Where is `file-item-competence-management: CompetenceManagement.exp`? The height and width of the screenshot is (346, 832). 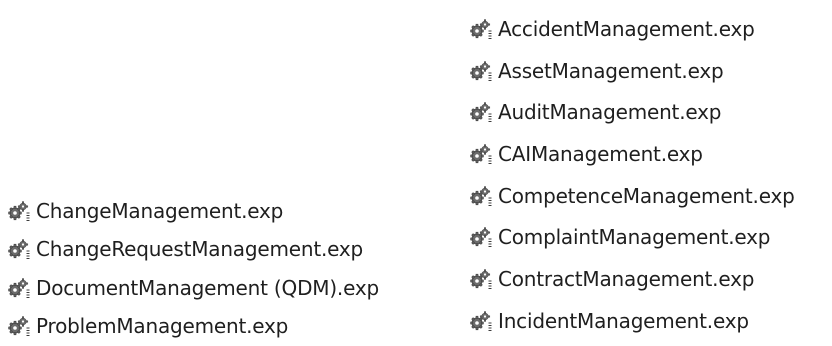 file-item-competence-management: CompetenceManagement.exp is located at coordinates (632, 196).